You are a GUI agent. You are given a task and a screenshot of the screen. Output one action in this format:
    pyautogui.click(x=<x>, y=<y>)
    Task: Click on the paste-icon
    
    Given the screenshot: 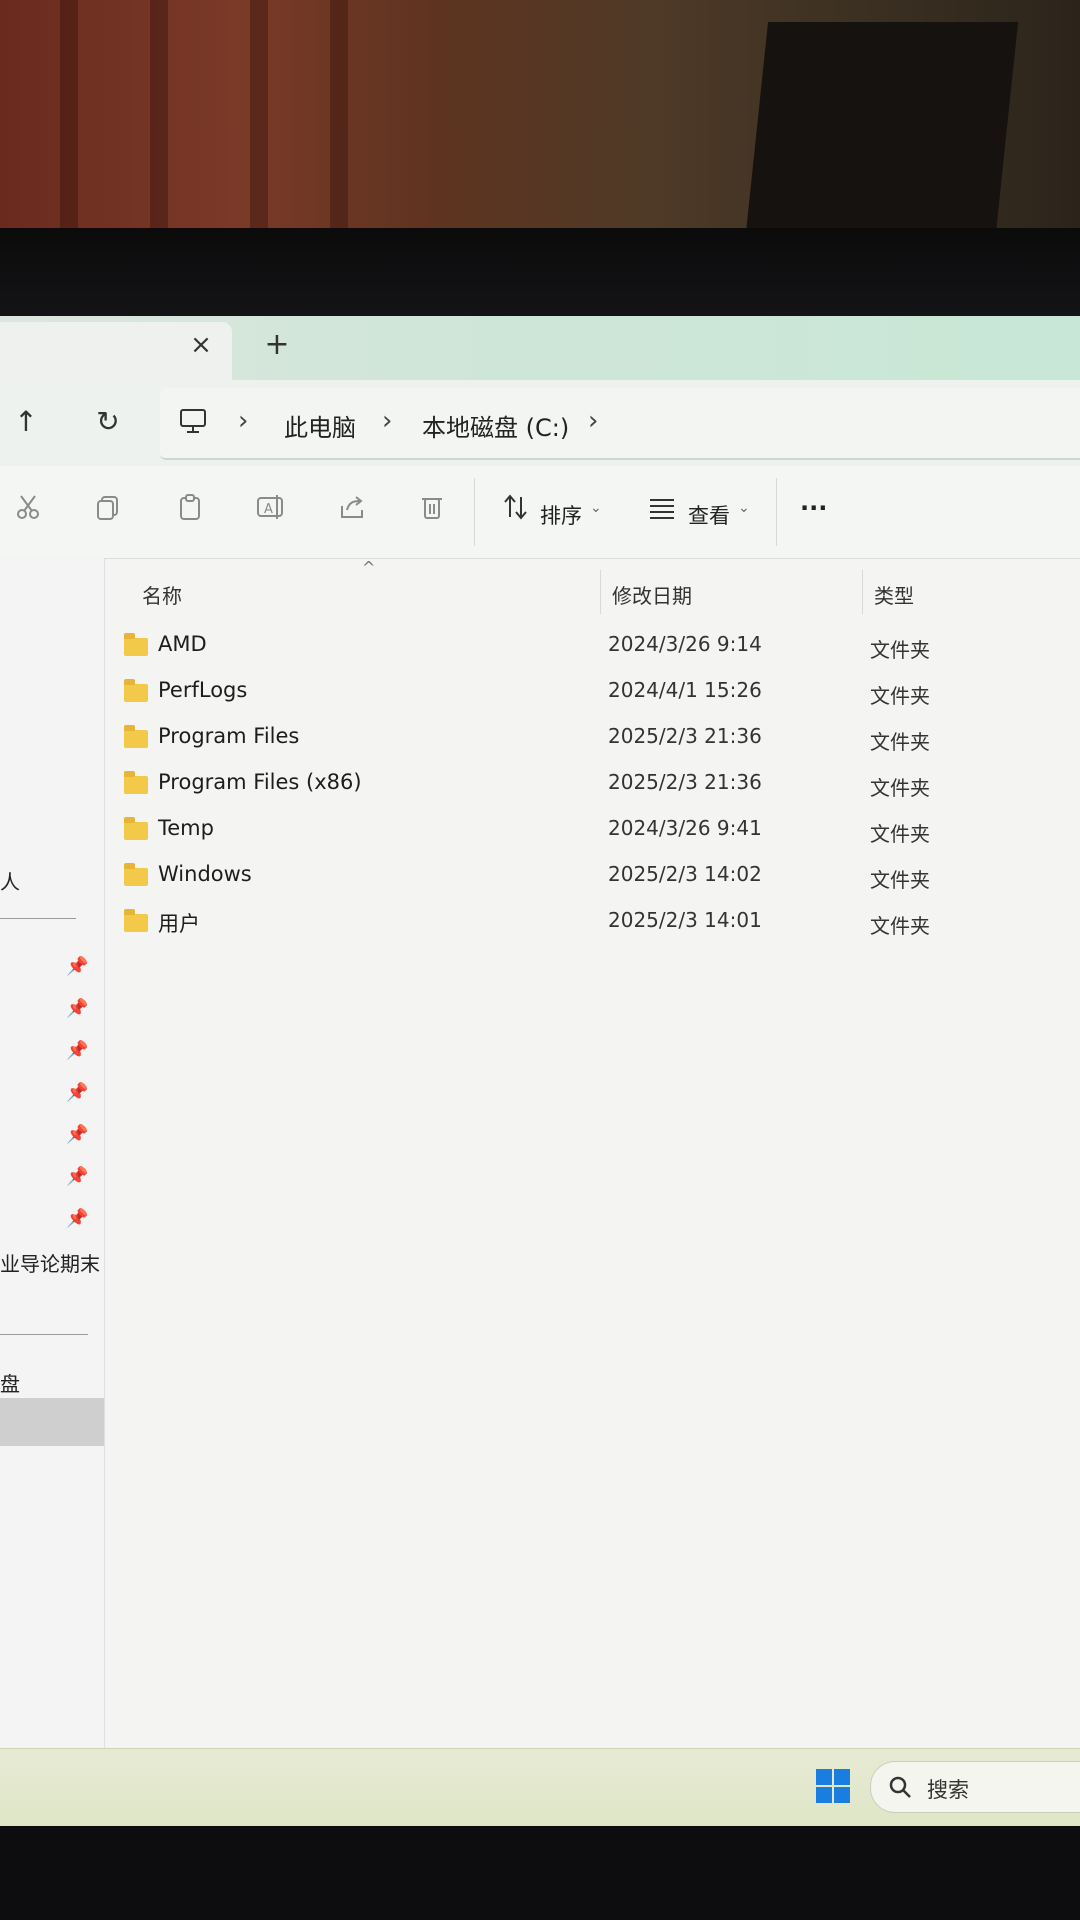 What is the action you would take?
    pyautogui.click(x=190, y=512)
    